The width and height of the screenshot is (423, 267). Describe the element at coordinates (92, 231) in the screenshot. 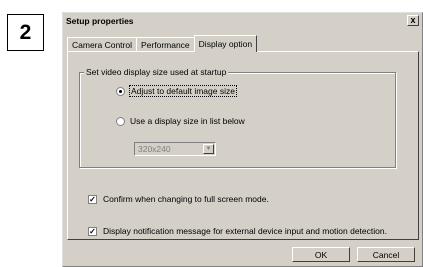

I see `notification-message-checkbox: ✓` at that location.